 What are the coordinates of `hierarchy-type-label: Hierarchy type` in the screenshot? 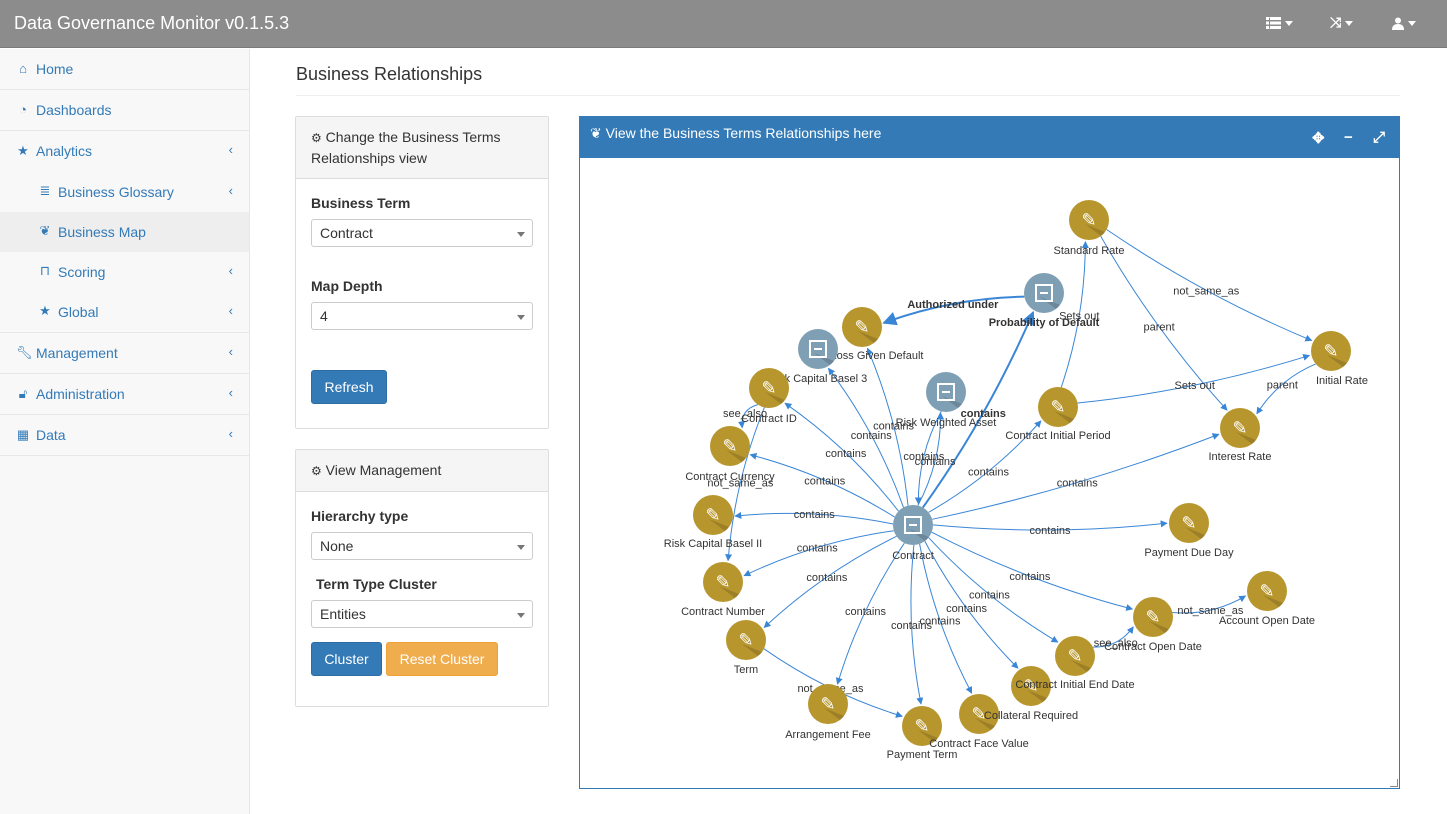 It's located at (360, 516).